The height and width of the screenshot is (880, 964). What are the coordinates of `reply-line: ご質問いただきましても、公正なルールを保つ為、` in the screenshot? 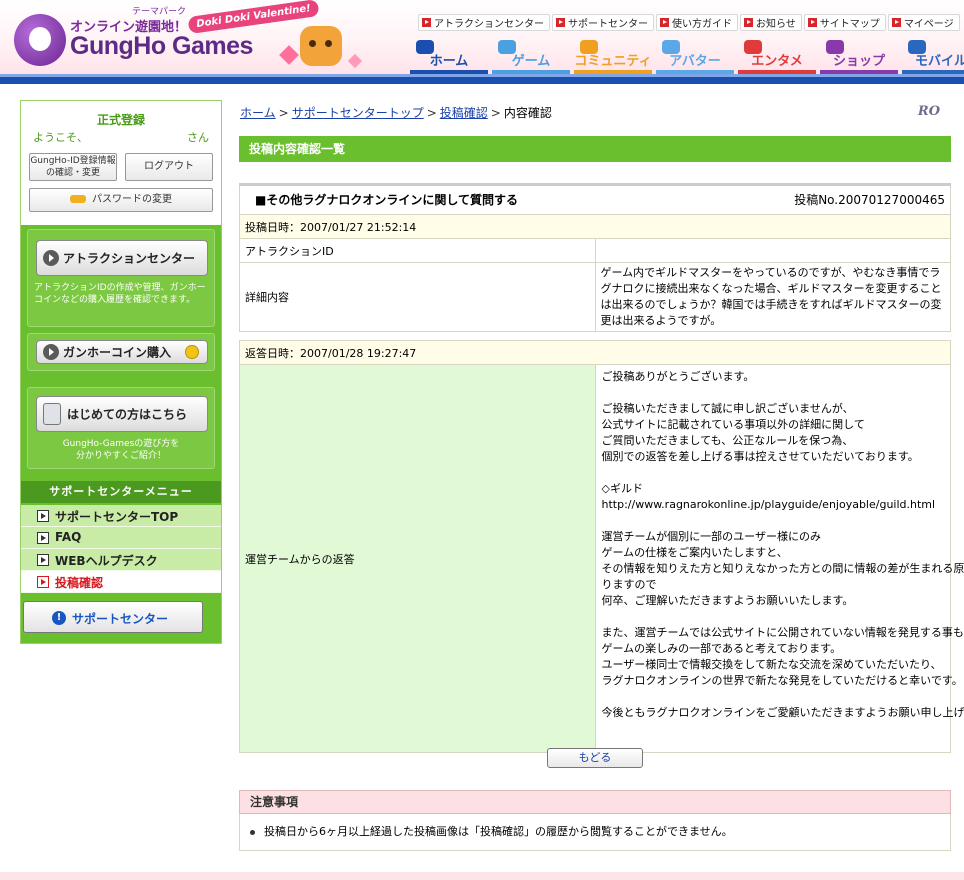 It's located at (727, 440).